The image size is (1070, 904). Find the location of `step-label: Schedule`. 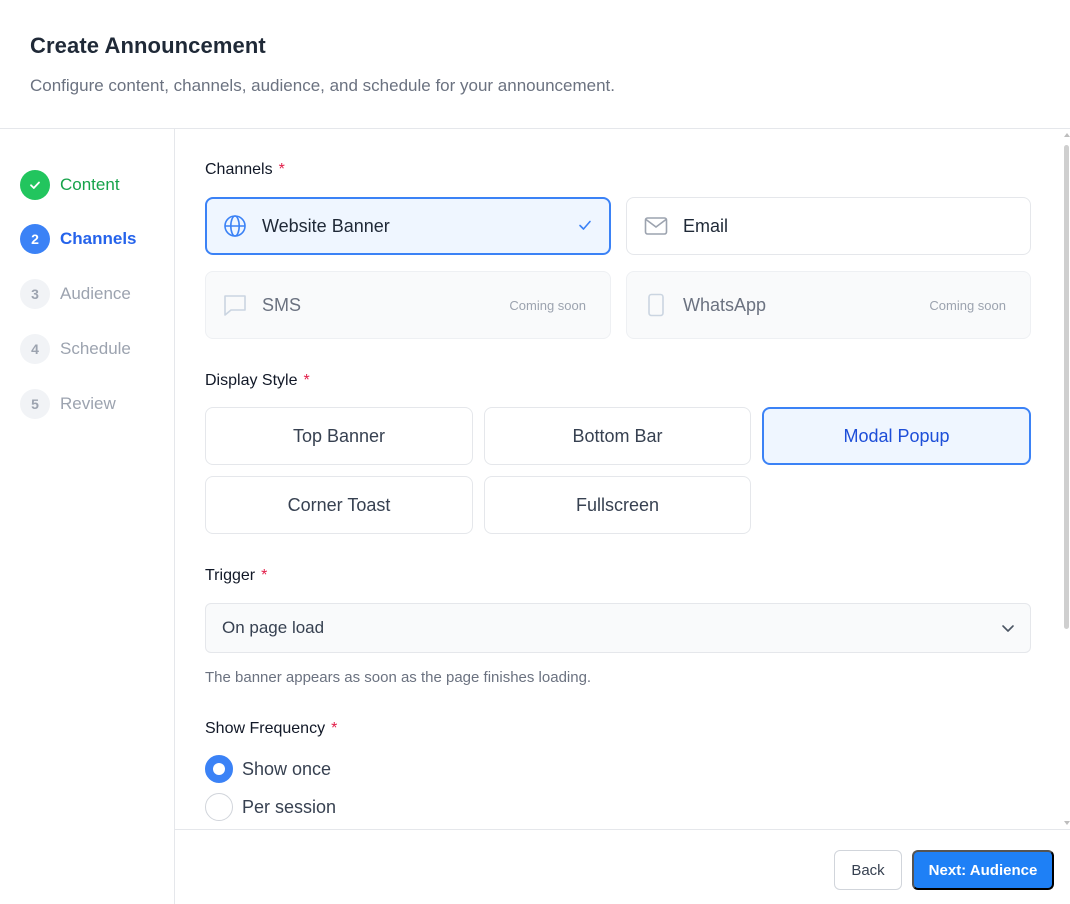

step-label: Schedule is located at coordinates (95, 348).